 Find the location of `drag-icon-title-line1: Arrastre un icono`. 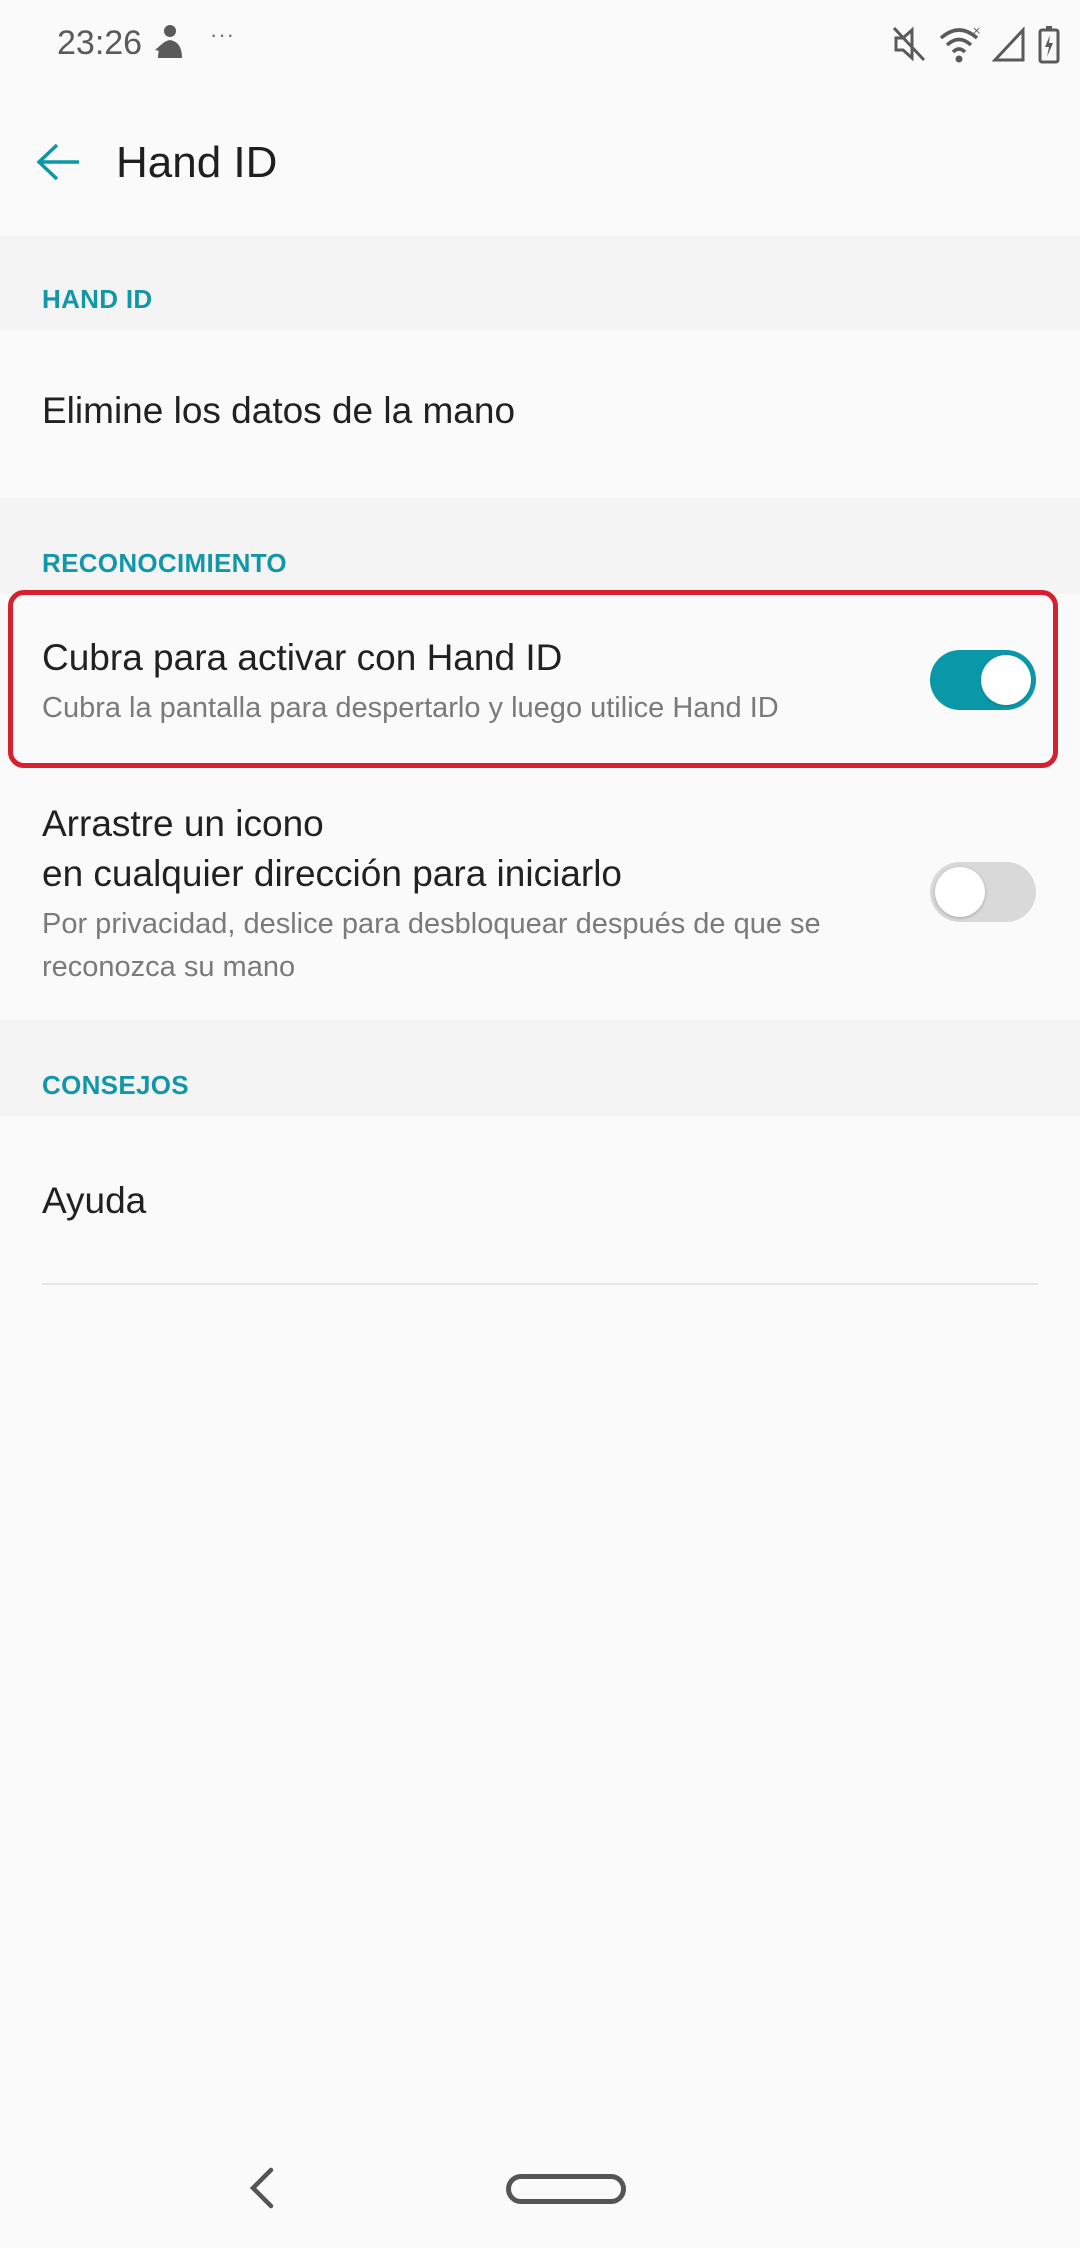

drag-icon-title-line1: Arrastre un icono is located at coordinates (183, 823).